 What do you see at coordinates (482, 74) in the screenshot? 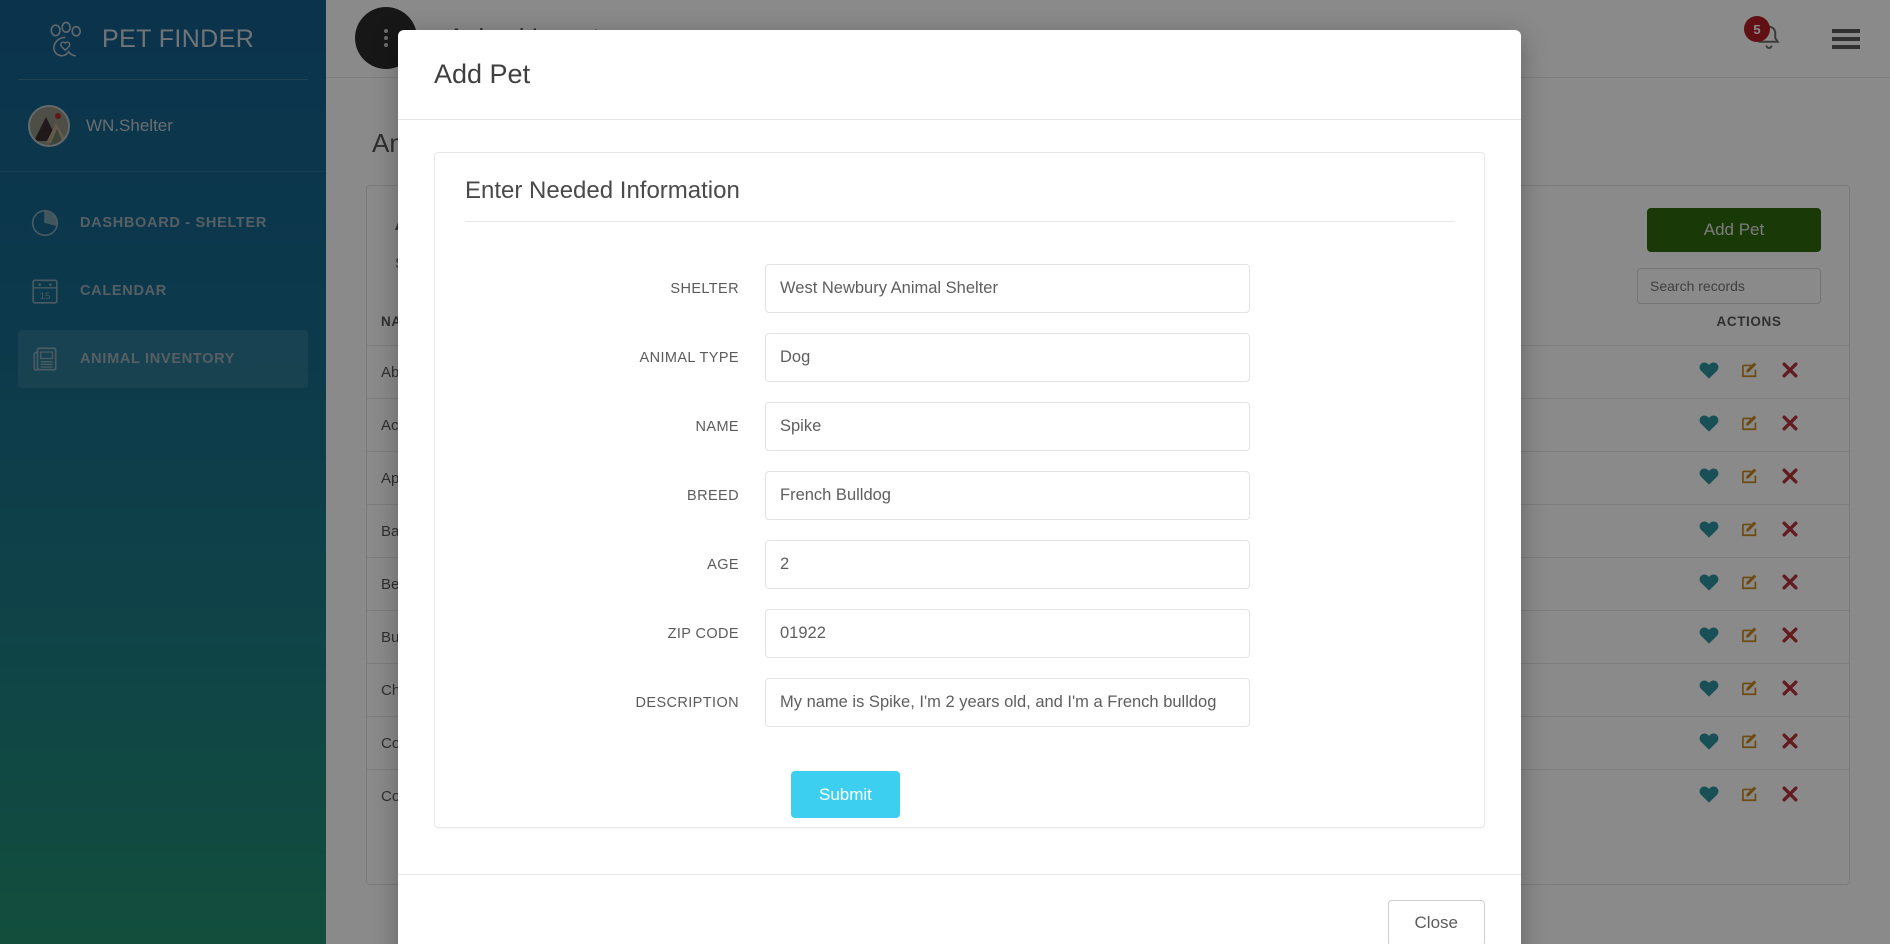
I see `modal-title: Add Pet` at bounding box center [482, 74].